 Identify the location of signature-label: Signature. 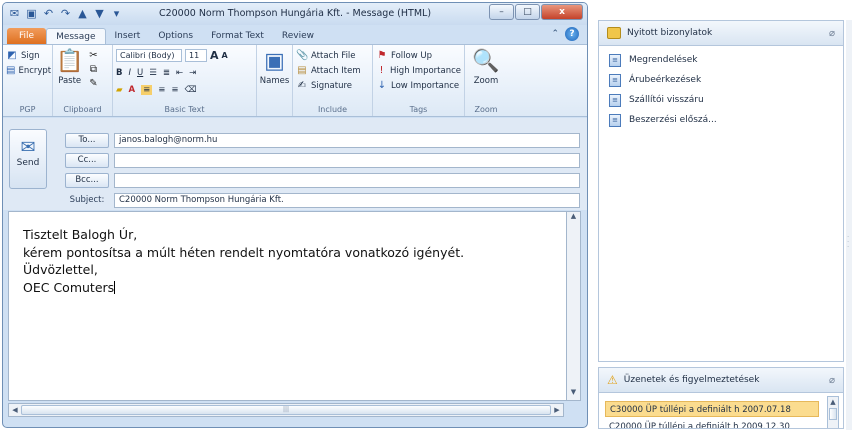
(332, 85).